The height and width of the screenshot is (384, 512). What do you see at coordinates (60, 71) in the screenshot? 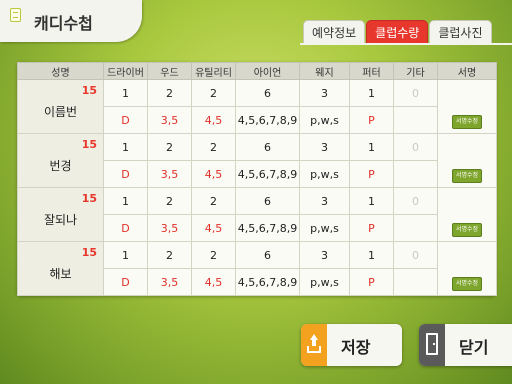
I see `header-name: 성명` at bounding box center [60, 71].